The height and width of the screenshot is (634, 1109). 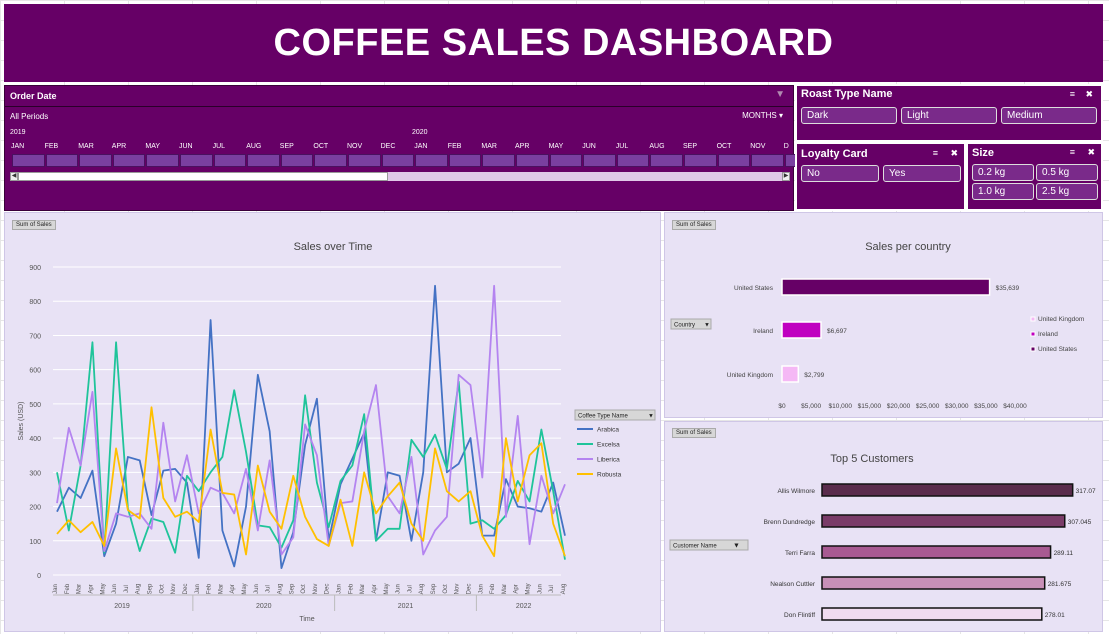 What do you see at coordinates (388, 146) in the screenshot?
I see `timeline-month-label: DEC` at bounding box center [388, 146].